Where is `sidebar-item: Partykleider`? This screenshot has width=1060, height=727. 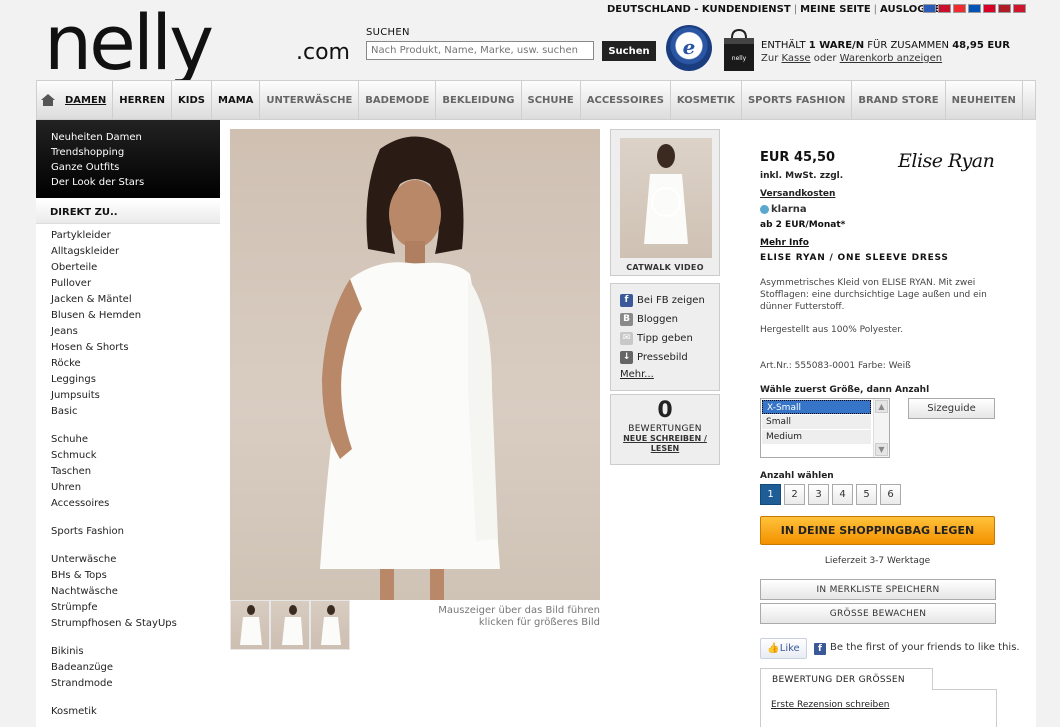 sidebar-item: Partykleider is located at coordinates (136, 236).